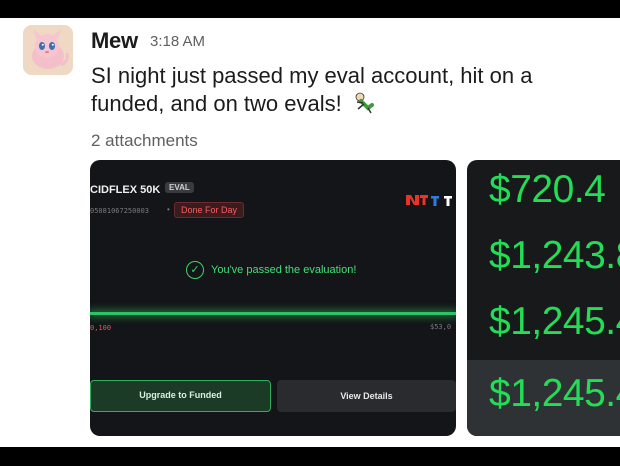 Image resolution: width=620 pixels, height=466 pixels. I want to click on mew-avatar-icon, so click(48, 50).